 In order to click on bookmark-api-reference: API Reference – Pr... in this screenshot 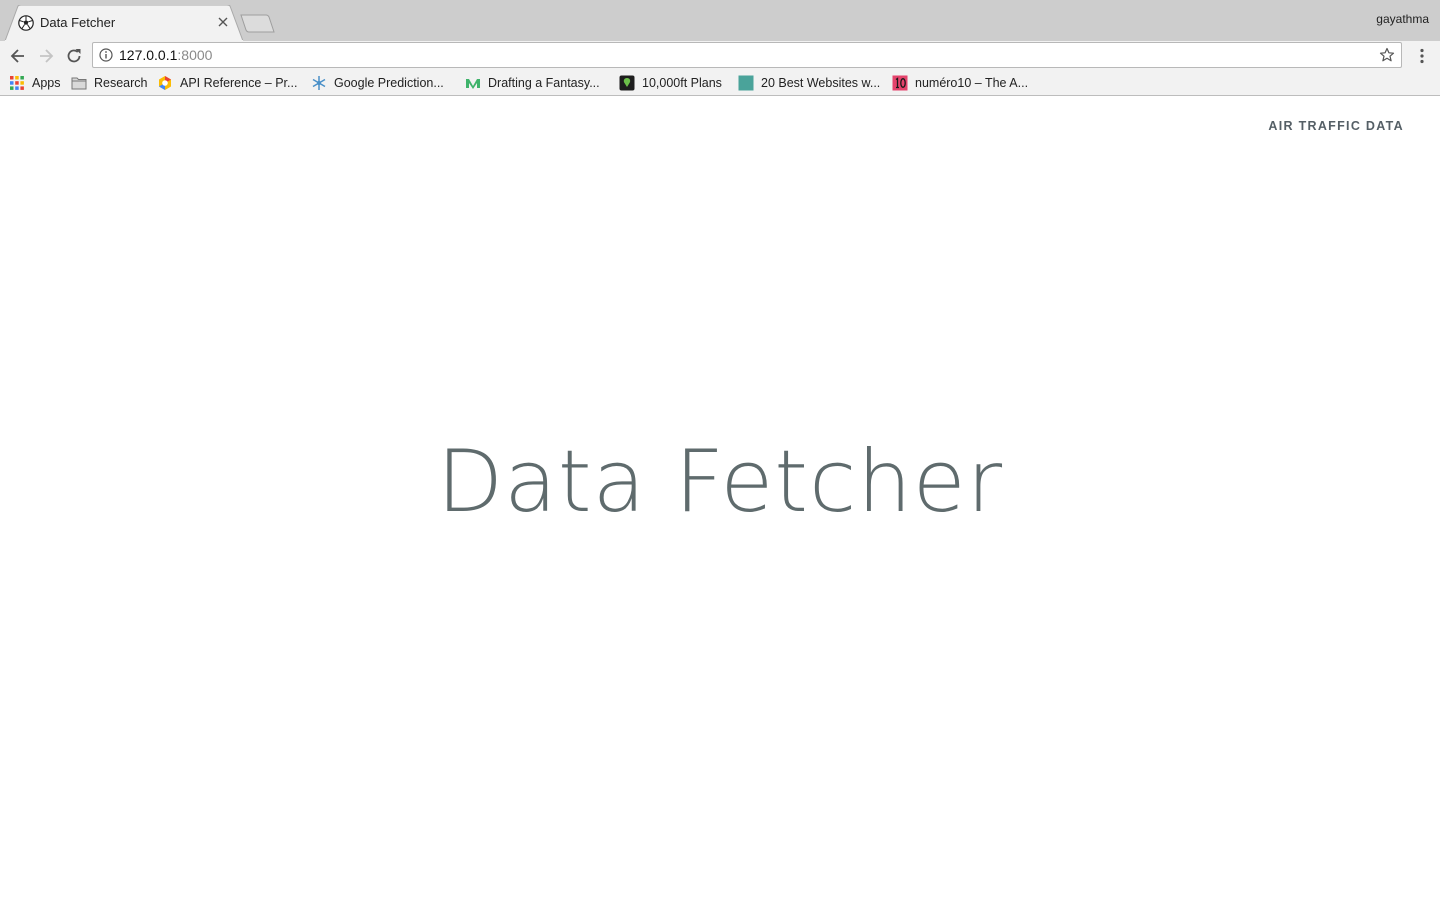, I will do `click(227, 83)`.